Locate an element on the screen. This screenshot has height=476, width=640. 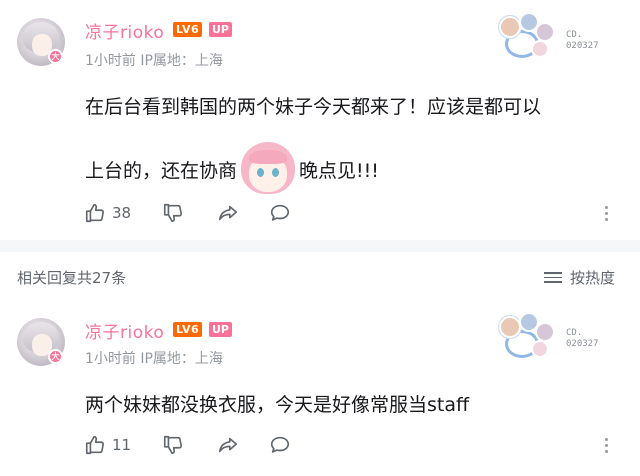
like-count: 11 is located at coordinates (122, 445).